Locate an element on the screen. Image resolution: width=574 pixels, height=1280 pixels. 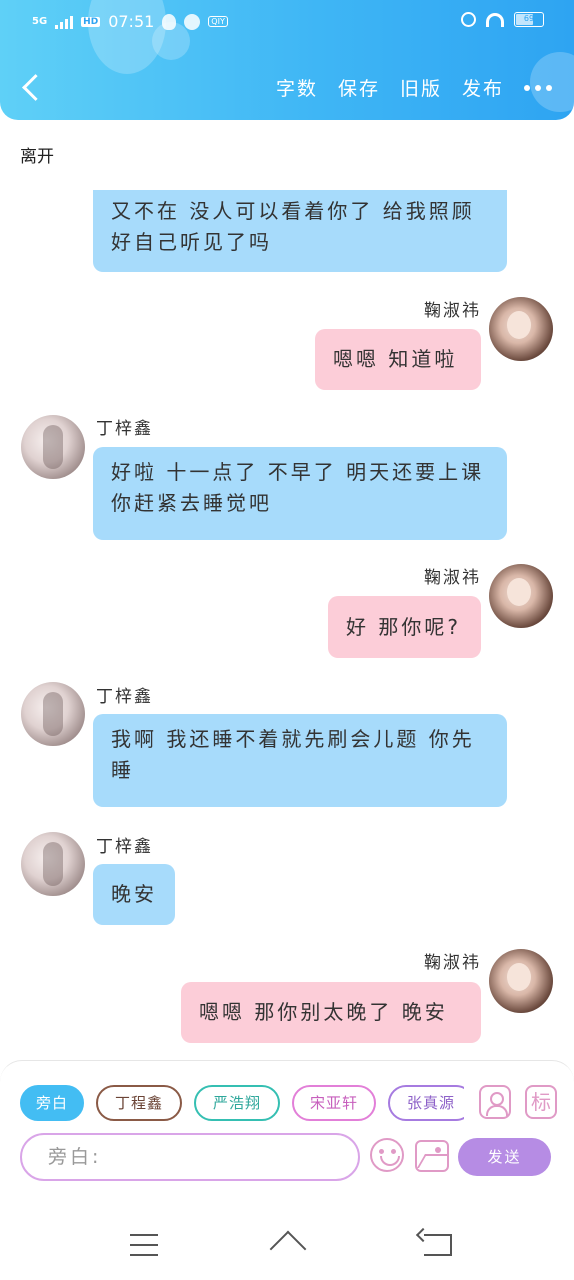
network-label: 5G is located at coordinates (40, 21).